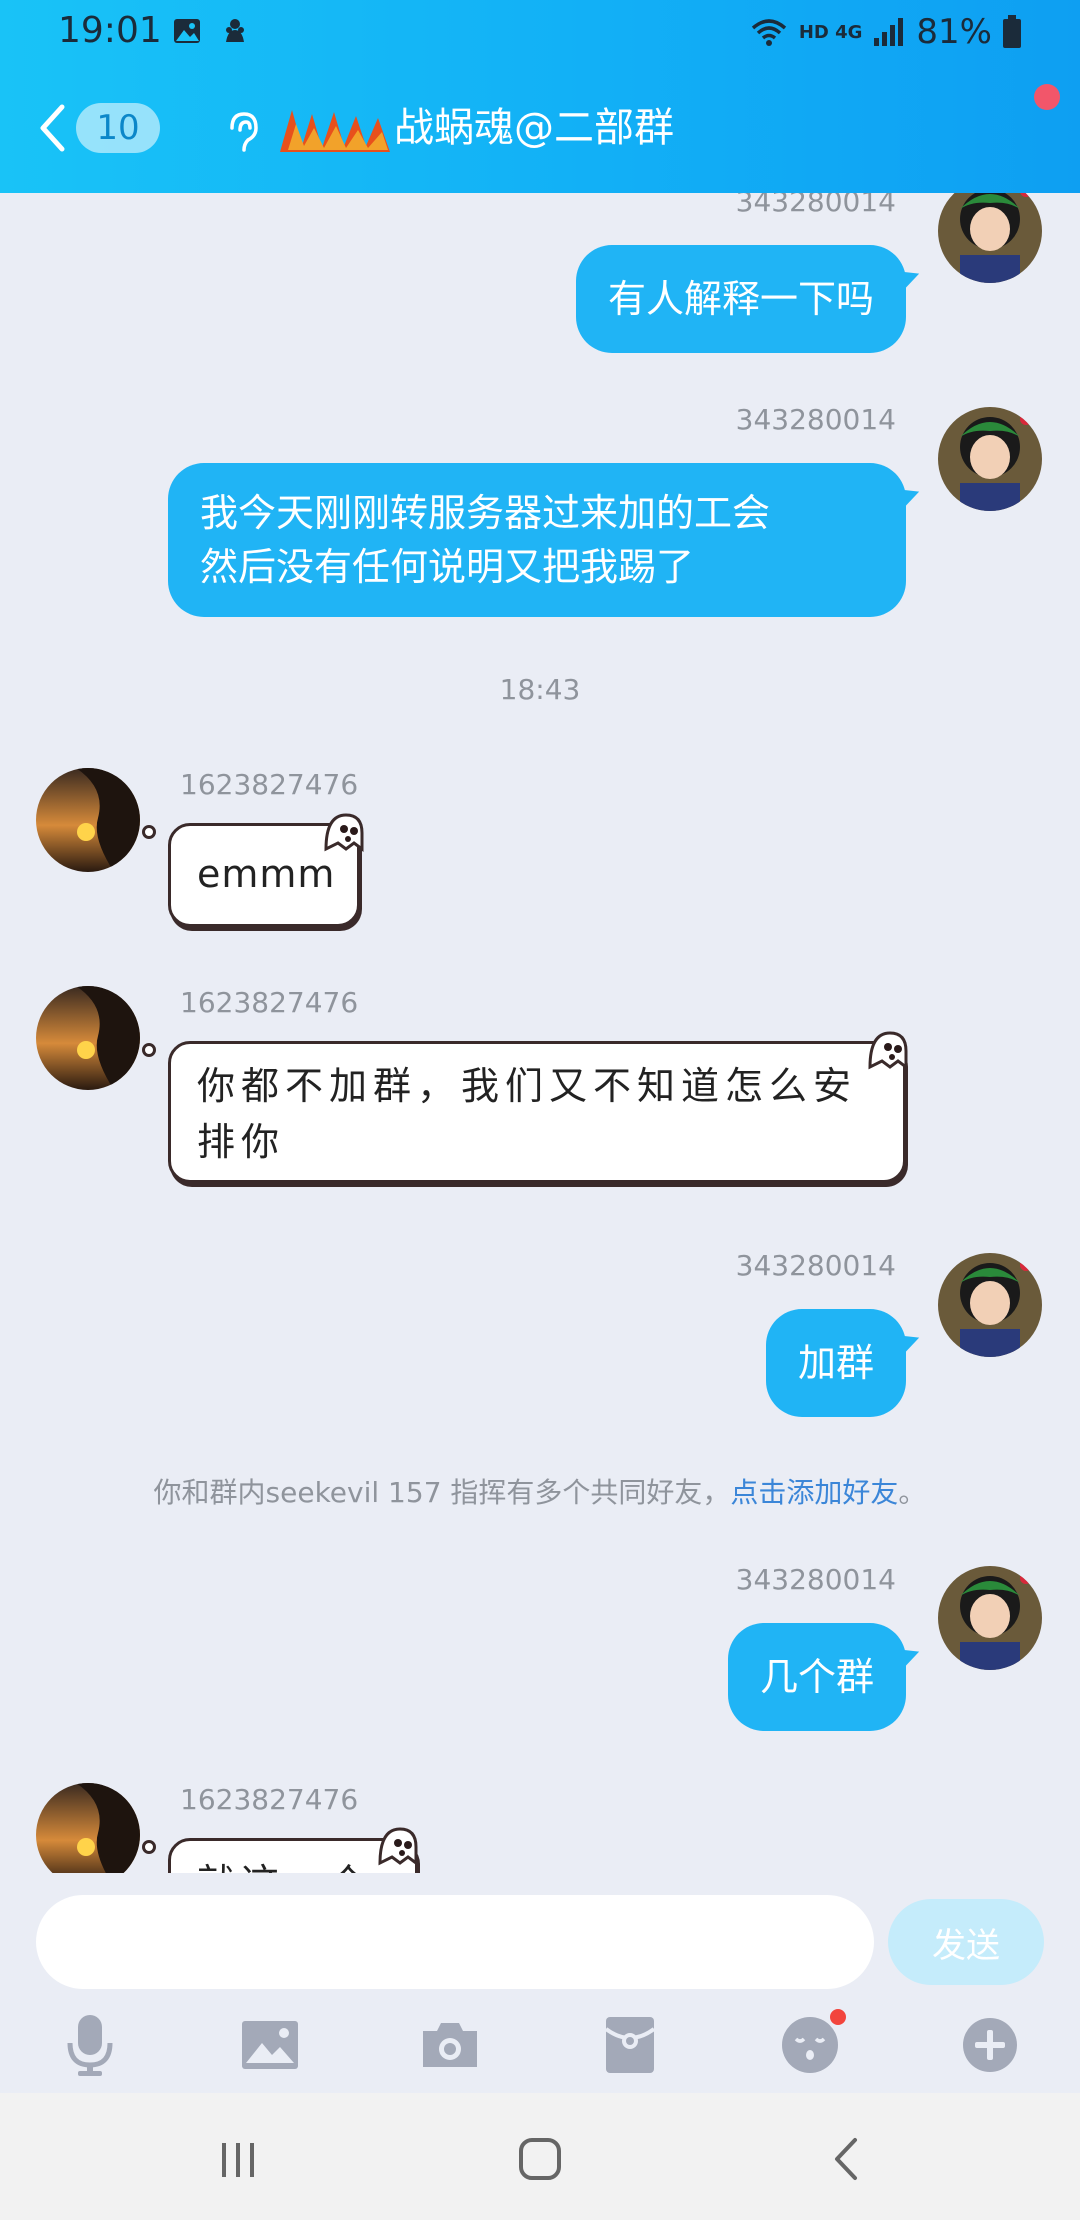 The width and height of the screenshot is (1080, 2220). I want to click on signal-icon, so click(889, 32).